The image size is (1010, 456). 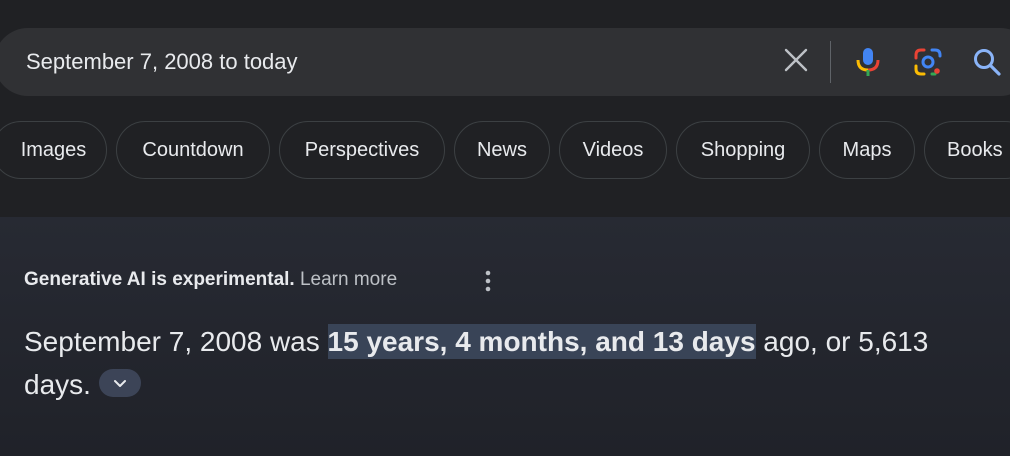 I want to click on chip-label: Perspectives, so click(x=362, y=149).